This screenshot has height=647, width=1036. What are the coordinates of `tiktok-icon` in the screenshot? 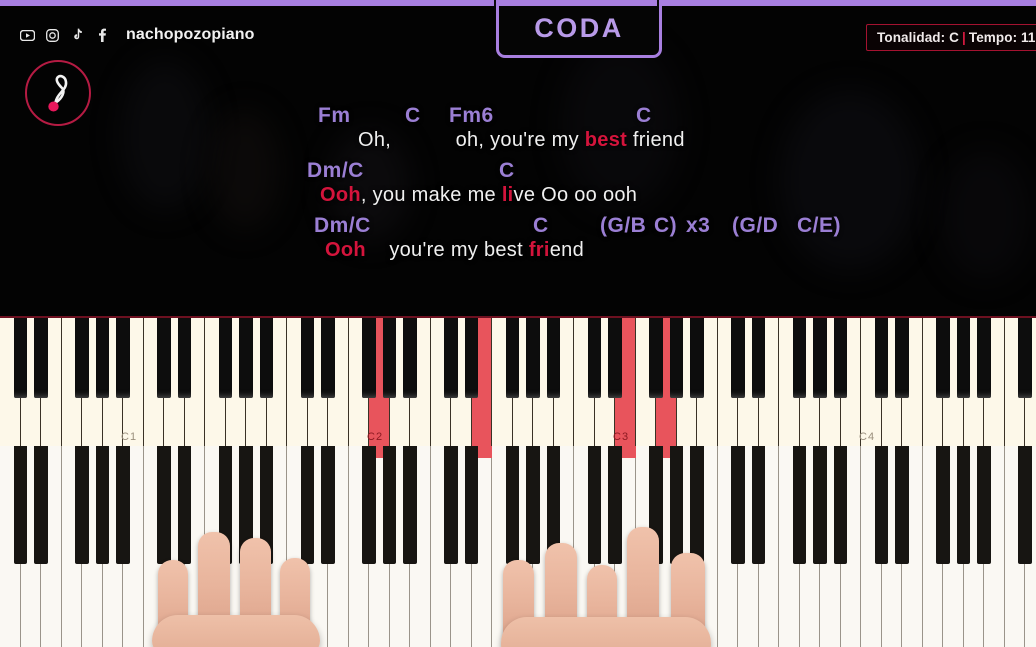 It's located at (77, 35).